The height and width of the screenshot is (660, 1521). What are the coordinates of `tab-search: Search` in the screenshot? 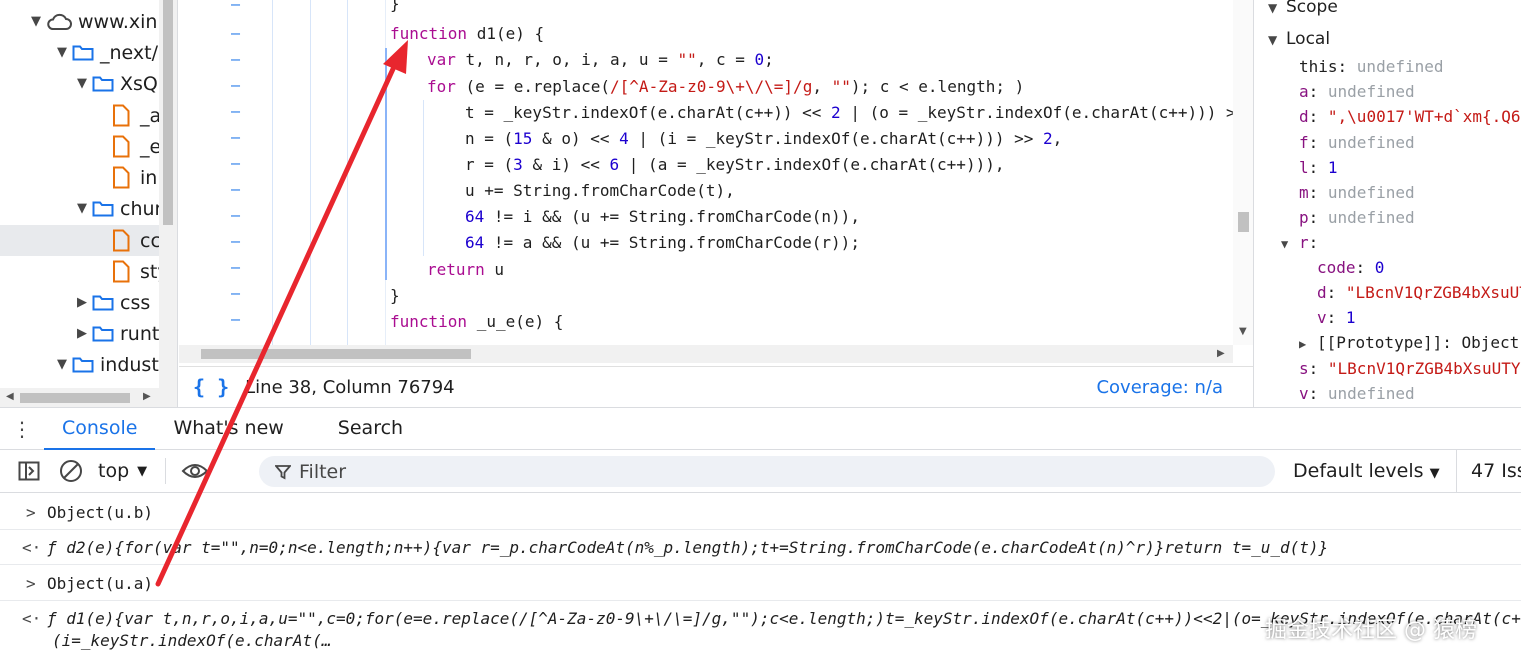 It's located at (370, 428).